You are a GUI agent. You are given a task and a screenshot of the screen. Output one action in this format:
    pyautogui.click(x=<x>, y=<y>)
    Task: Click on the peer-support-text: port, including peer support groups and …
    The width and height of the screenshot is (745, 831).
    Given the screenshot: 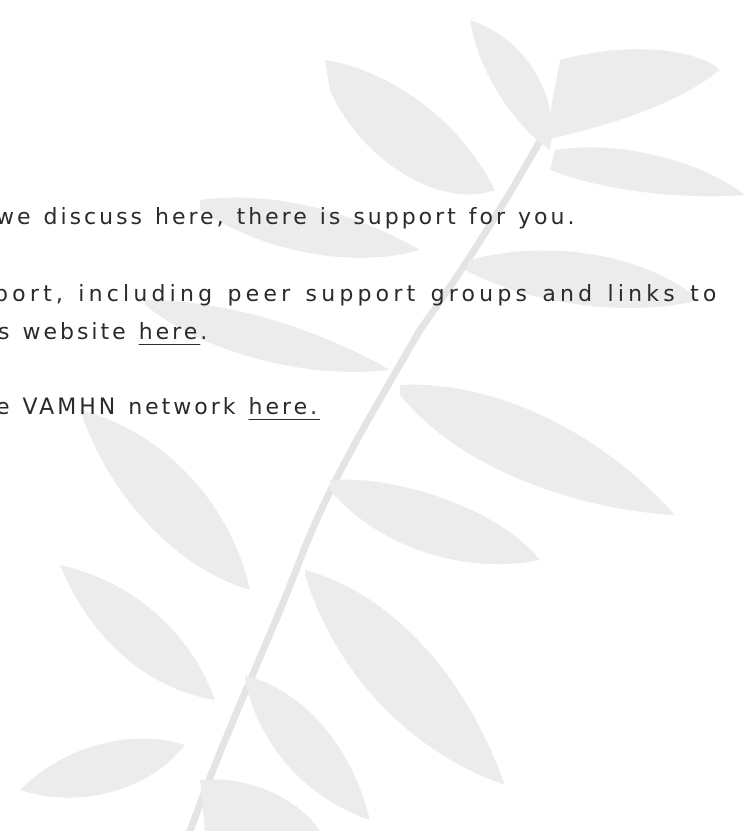 What is the action you would take?
    pyautogui.click(x=360, y=294)
    